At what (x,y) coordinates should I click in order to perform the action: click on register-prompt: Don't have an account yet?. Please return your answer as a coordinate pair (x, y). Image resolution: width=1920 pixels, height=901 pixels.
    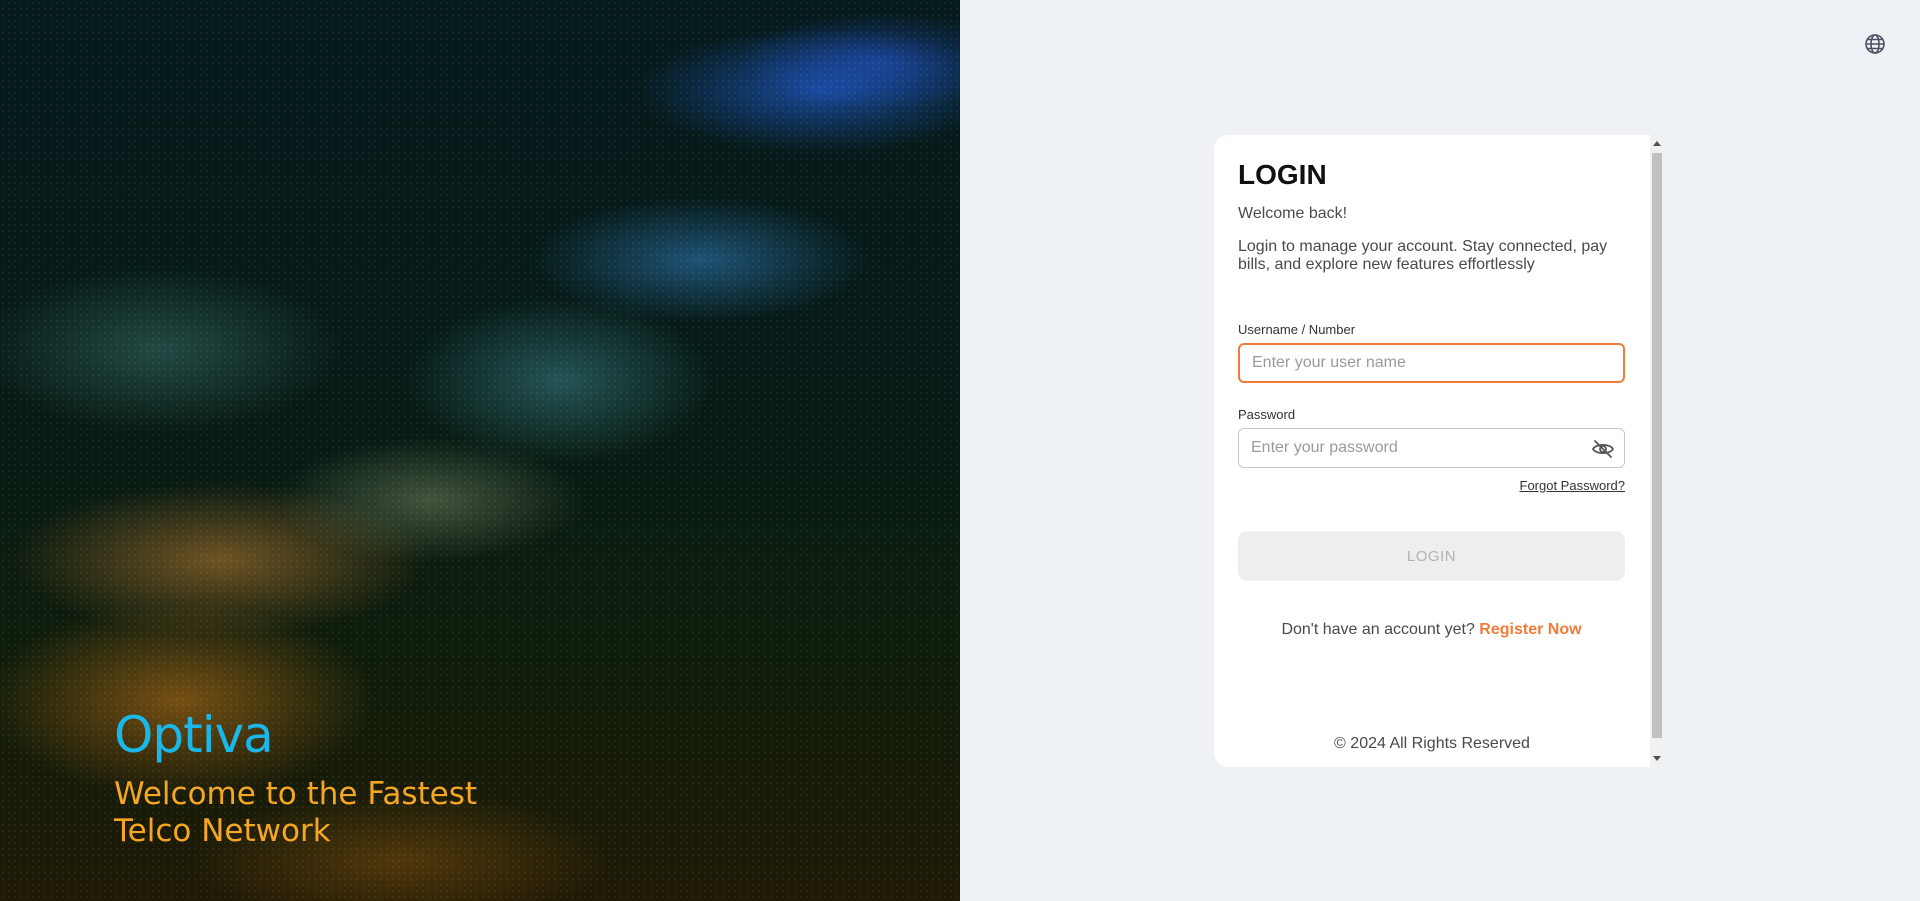
    Looking at the image, I should click on (1378, 629).